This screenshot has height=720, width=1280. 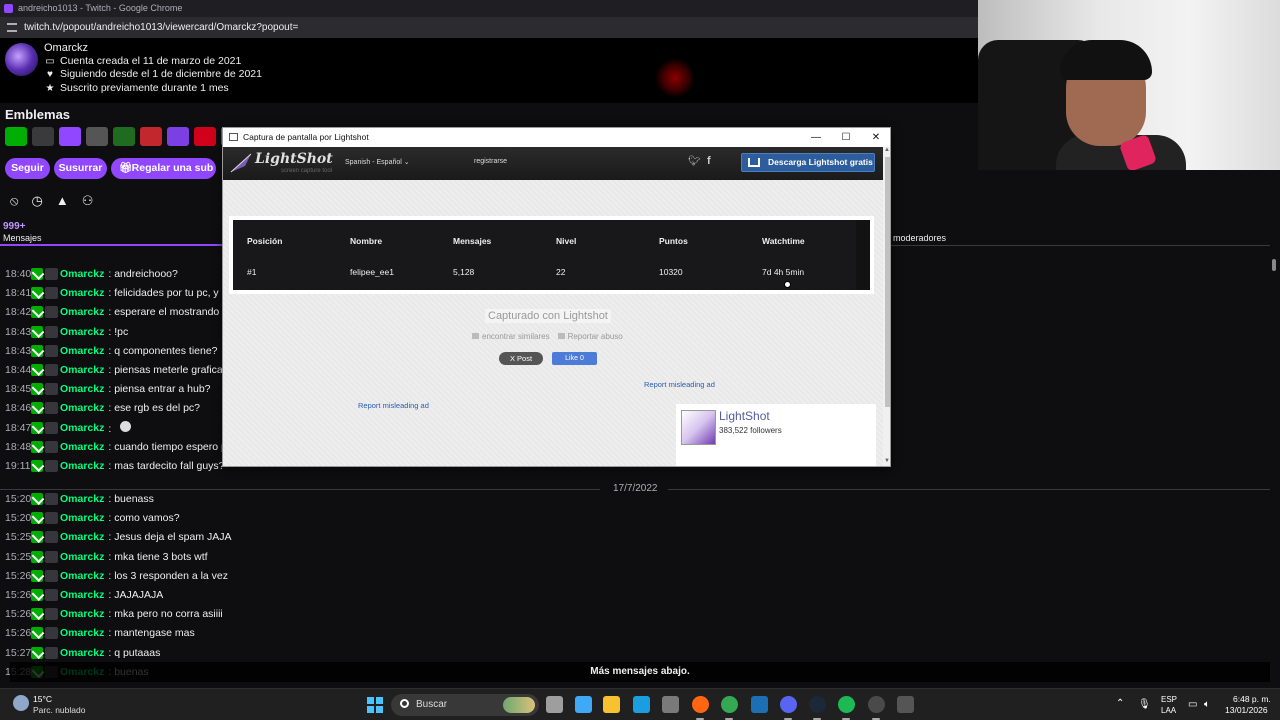 I want to click on lightshot-brand: LightShot, so click(x=294, y=159).